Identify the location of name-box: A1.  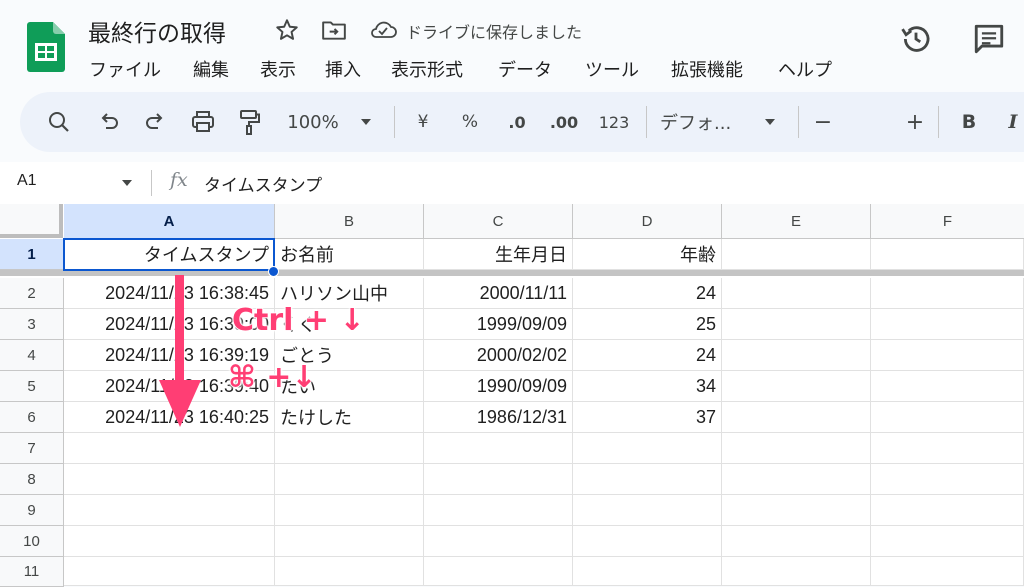
(27, 181).